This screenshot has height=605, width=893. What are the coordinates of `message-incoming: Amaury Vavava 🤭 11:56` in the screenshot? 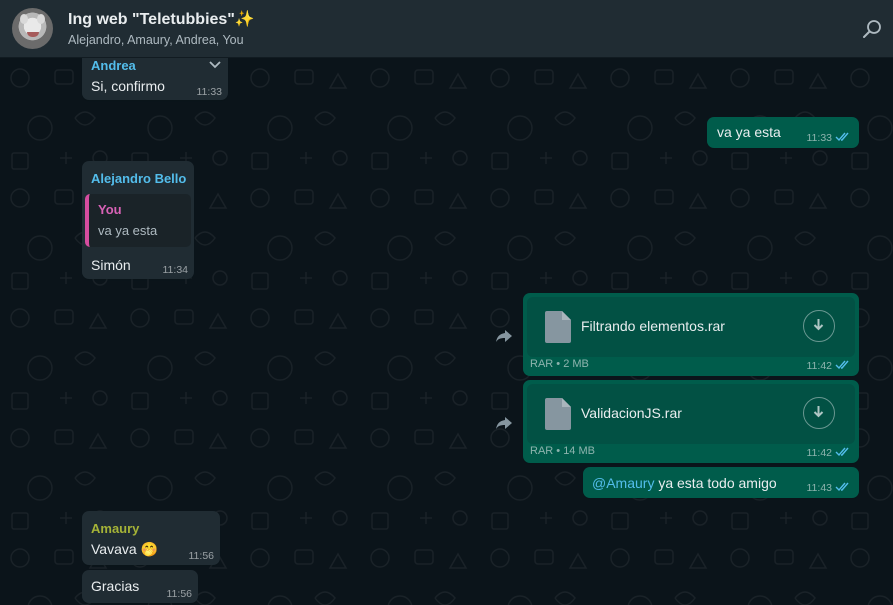 It's located at (151, 538).